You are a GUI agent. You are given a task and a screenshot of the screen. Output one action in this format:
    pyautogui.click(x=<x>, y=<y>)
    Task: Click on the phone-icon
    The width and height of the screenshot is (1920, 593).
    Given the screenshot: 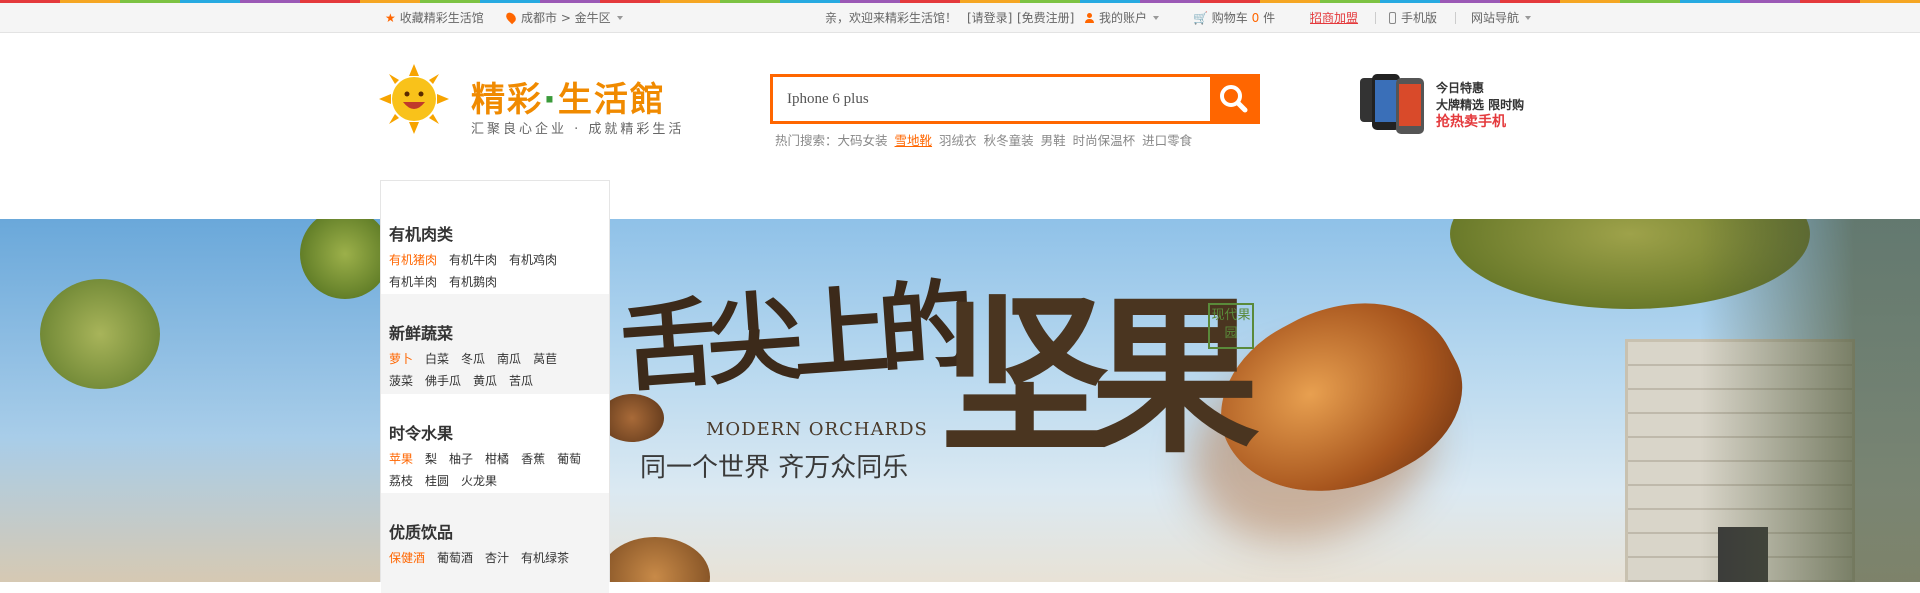 What is the action you would take?
    pyautogui.click(x=1392, y=18)
    